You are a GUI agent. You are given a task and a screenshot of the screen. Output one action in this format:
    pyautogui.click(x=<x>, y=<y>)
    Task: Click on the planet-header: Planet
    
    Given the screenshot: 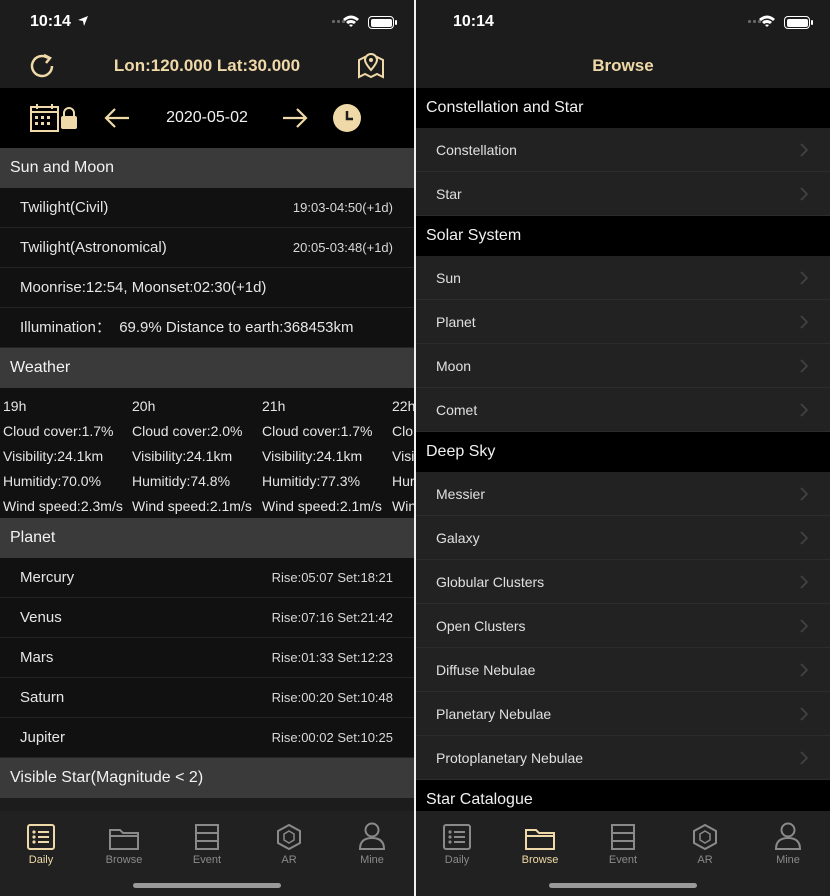 What is the action you would take?
    pyautogui.click(x=207, y=538)
    